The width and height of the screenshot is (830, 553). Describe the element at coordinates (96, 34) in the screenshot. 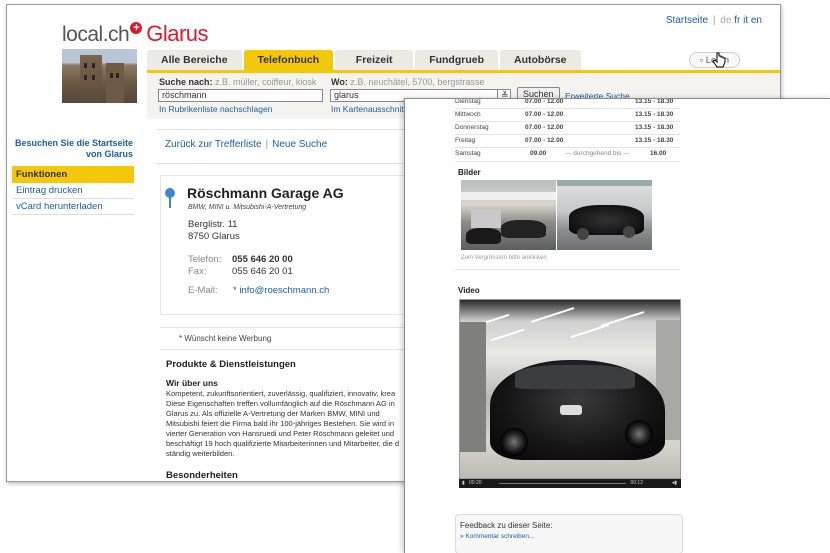

I see `logo-brand: local.ch` at that location.